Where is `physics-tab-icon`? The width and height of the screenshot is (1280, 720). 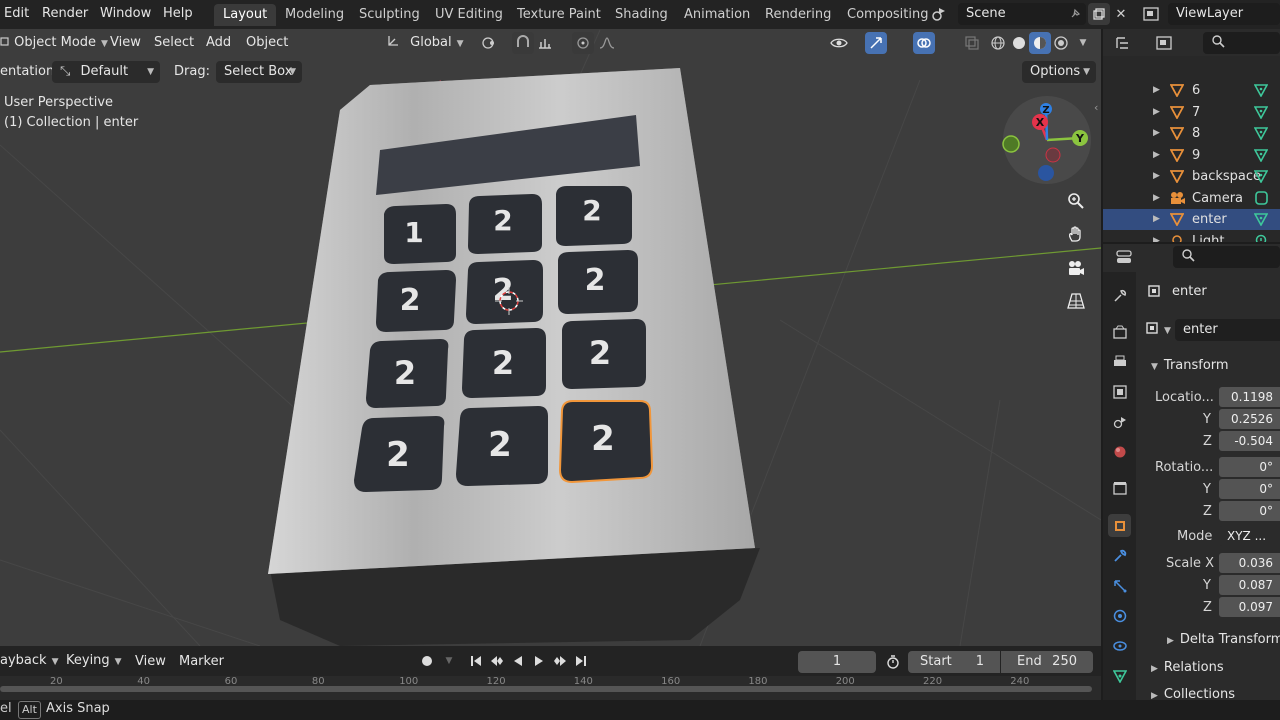
physics-tab-icon is located at coordinates (1119, 615).